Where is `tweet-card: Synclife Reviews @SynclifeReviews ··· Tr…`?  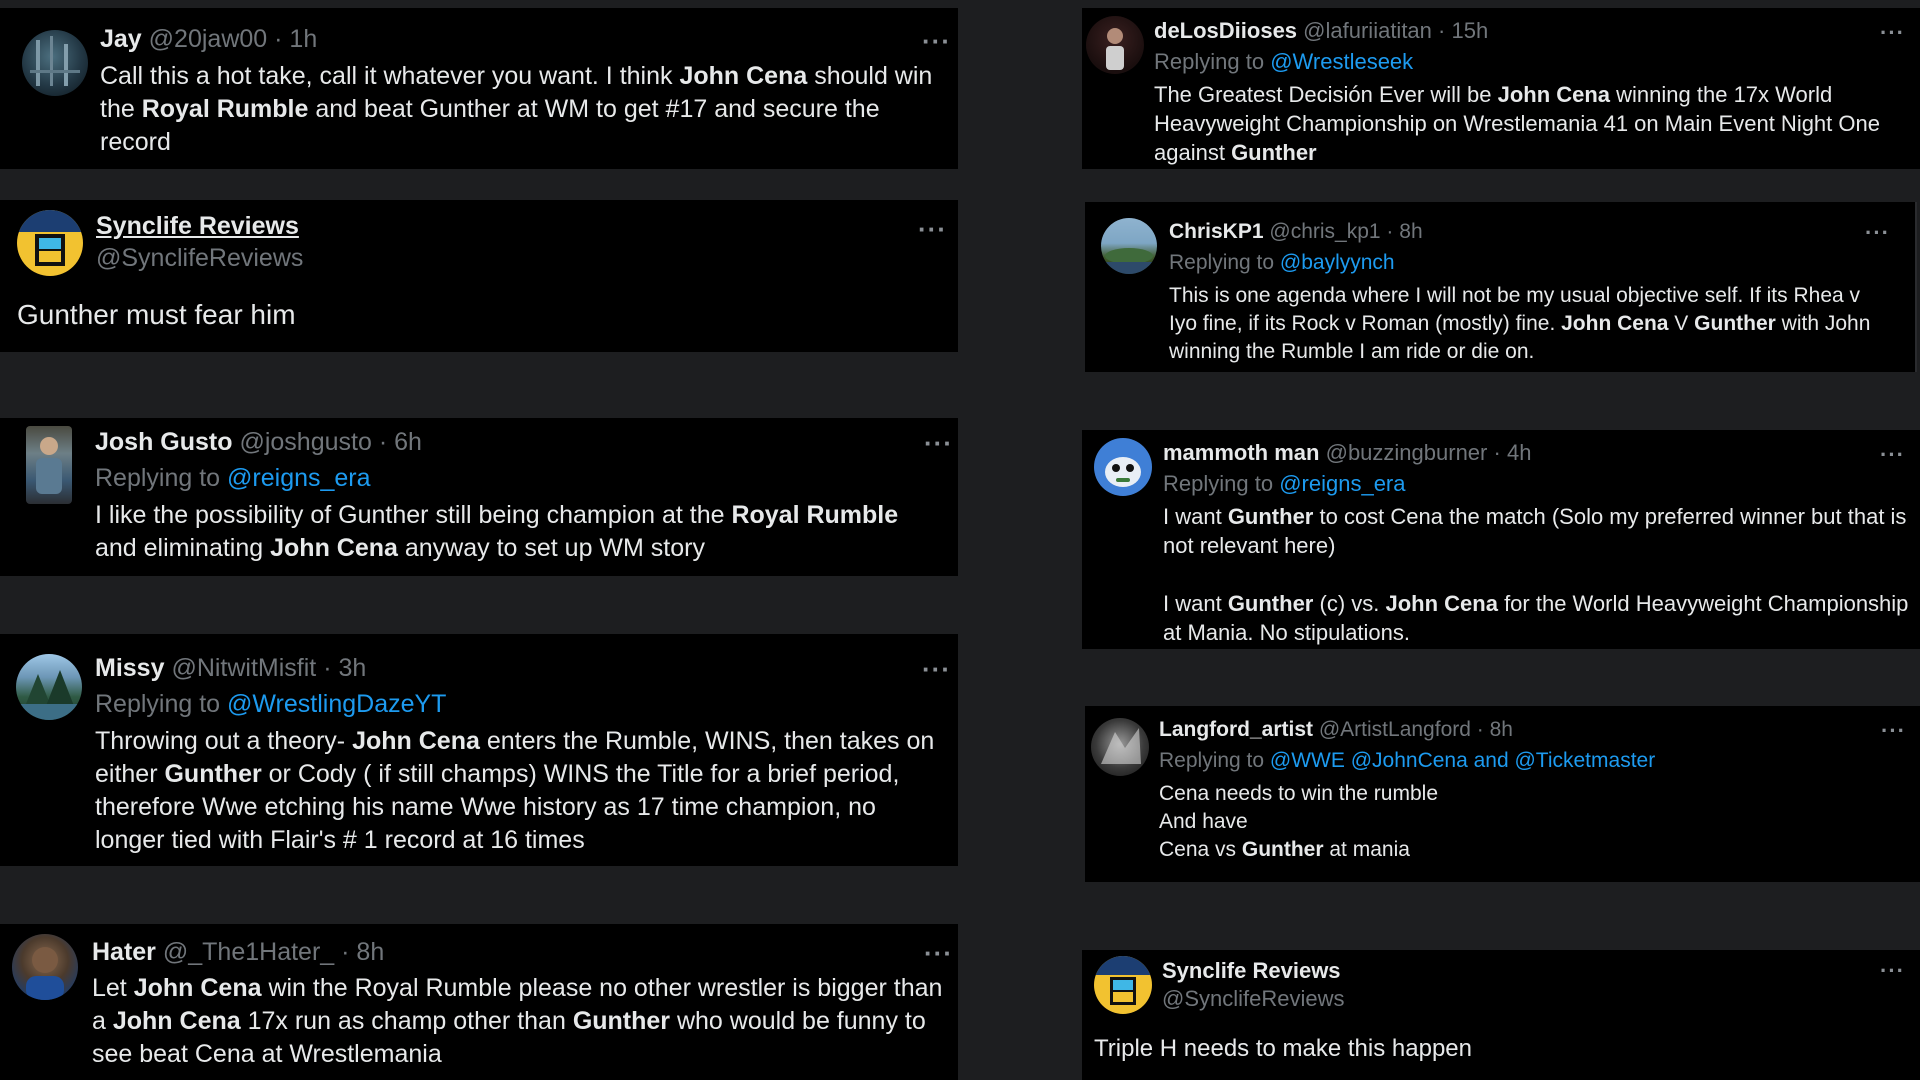
tweet-card: Synclife Reviews @SynclifeReviews ··· Tr… is located at coordinates (1501, 1015).